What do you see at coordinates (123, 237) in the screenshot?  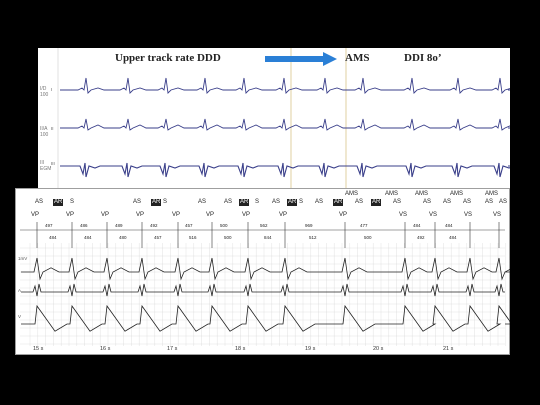 I see `interval-bottom: 480` at bounding box center [123, 237].